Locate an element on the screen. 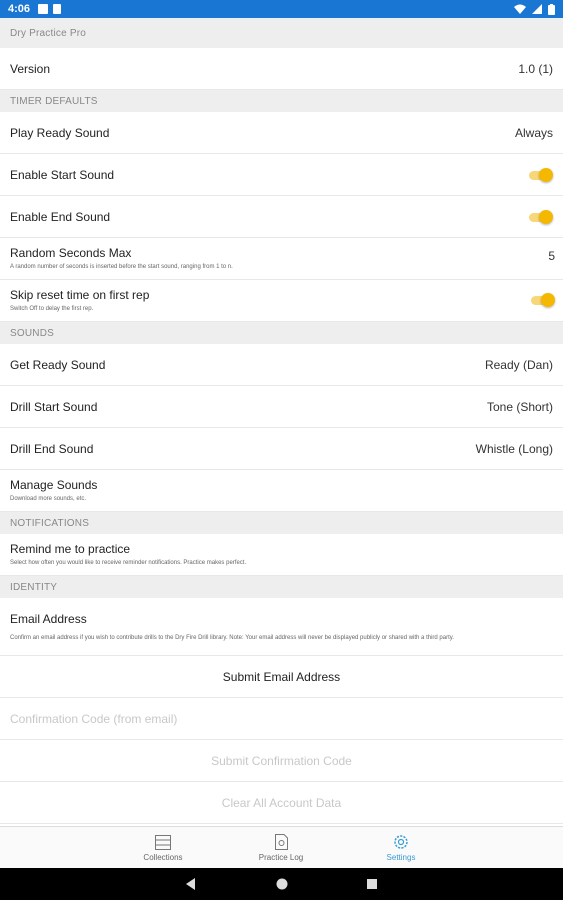  email-address-label: Email Address is located at coordinates (48, 618).